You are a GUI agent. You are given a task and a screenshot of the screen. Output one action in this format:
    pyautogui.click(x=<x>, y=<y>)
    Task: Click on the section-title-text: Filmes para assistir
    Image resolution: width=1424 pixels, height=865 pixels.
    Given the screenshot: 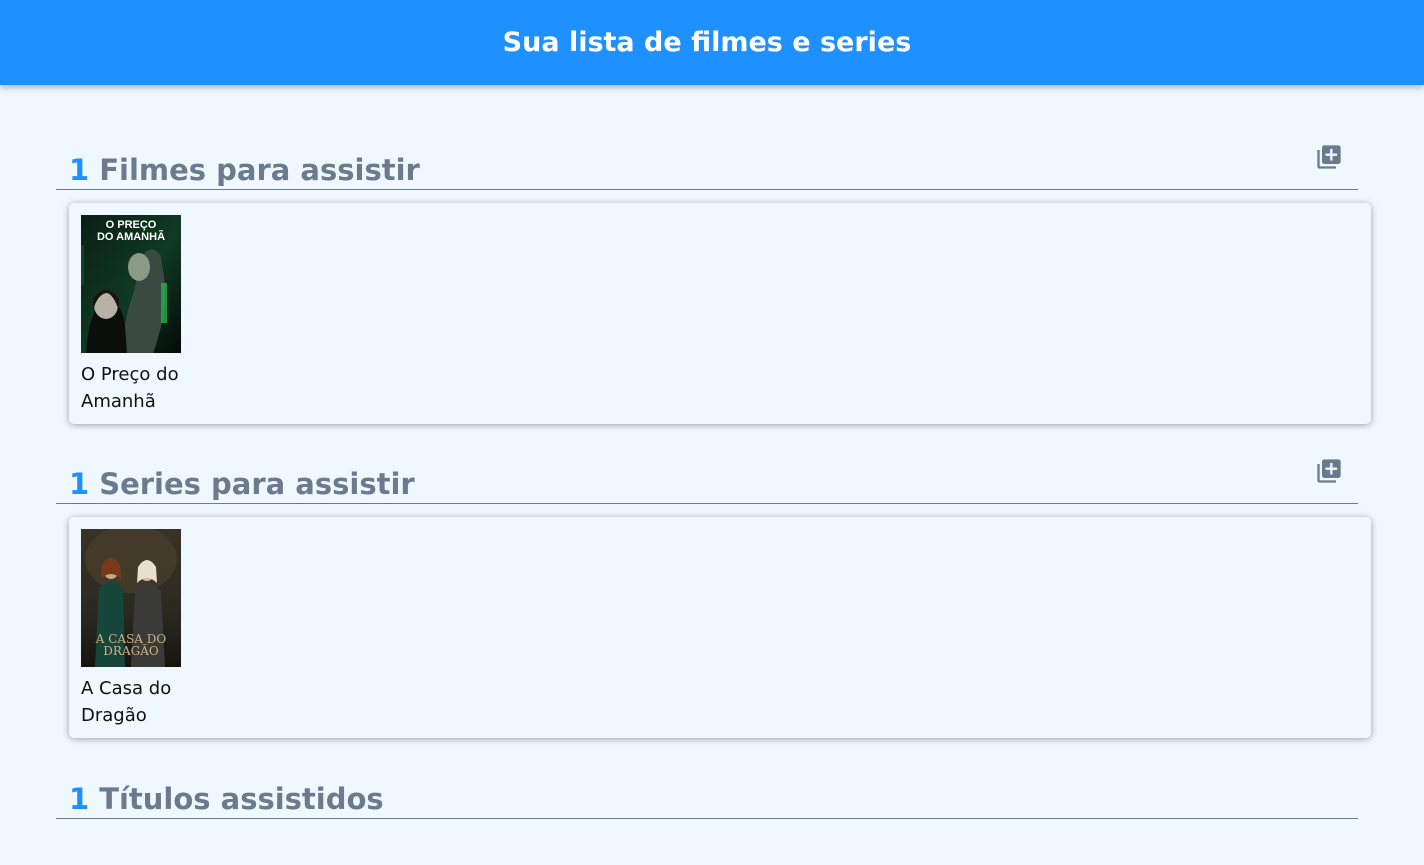 What is the action you would take?
    pyautogui.click(x=259, y=170)
    